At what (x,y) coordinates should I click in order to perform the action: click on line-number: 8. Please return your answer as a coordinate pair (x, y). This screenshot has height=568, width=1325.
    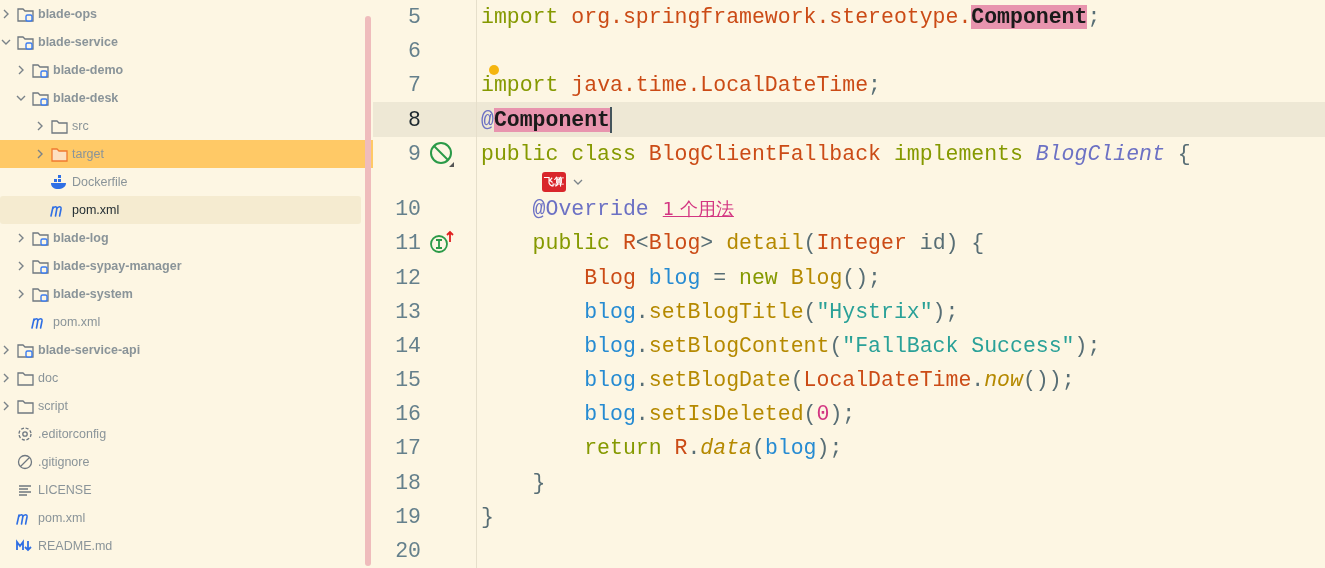
    Looking at the image, I should click on (414, 119).